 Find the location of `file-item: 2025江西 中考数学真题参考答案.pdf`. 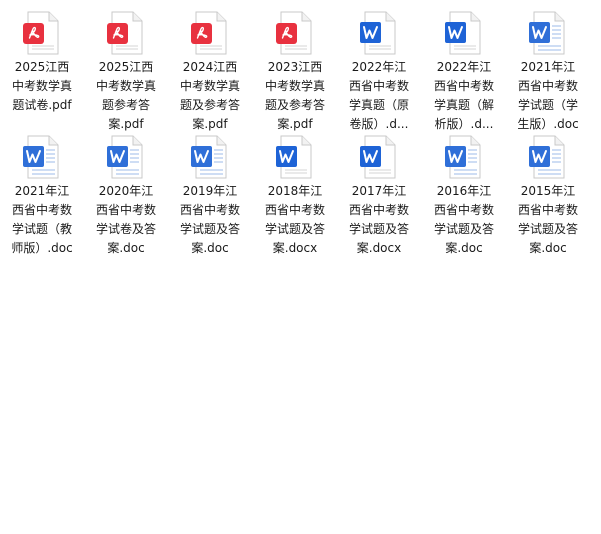

file-item: 2025江西 中考数学真题参考答案.pdf is located at coordinates (126, 72).